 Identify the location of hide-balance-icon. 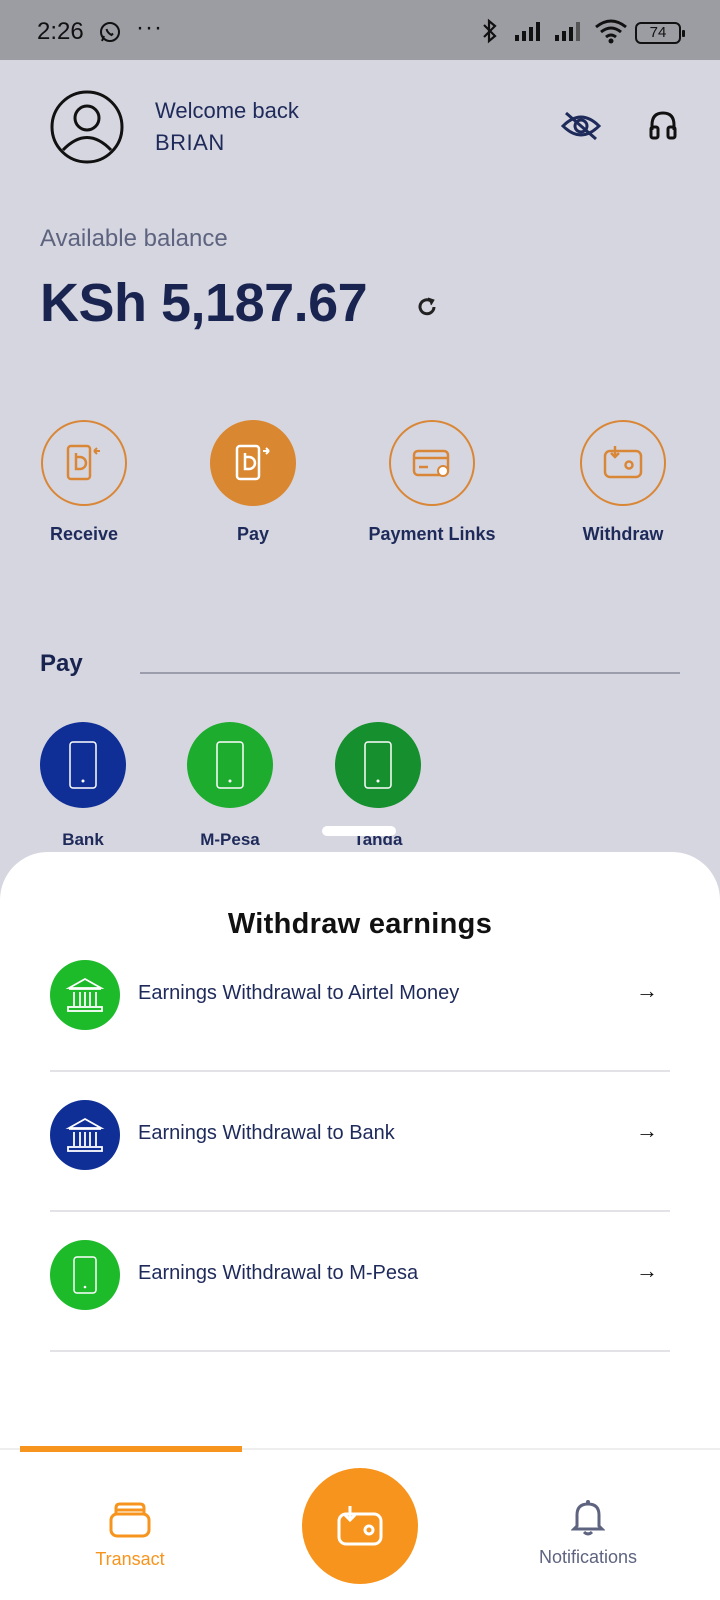
(581, 126).